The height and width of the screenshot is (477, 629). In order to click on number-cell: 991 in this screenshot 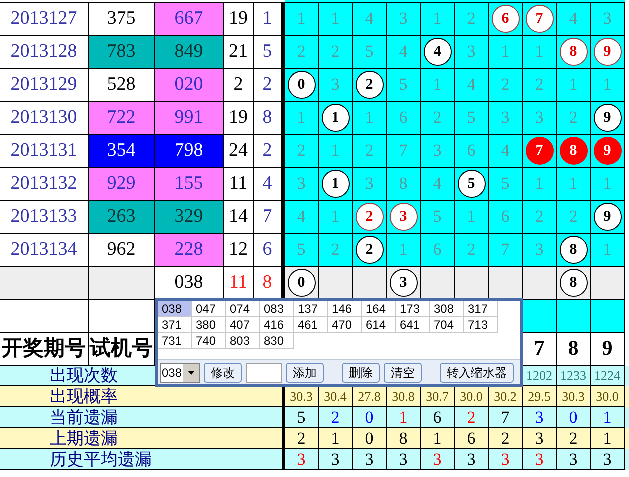, I will do `click(189, 118)`.